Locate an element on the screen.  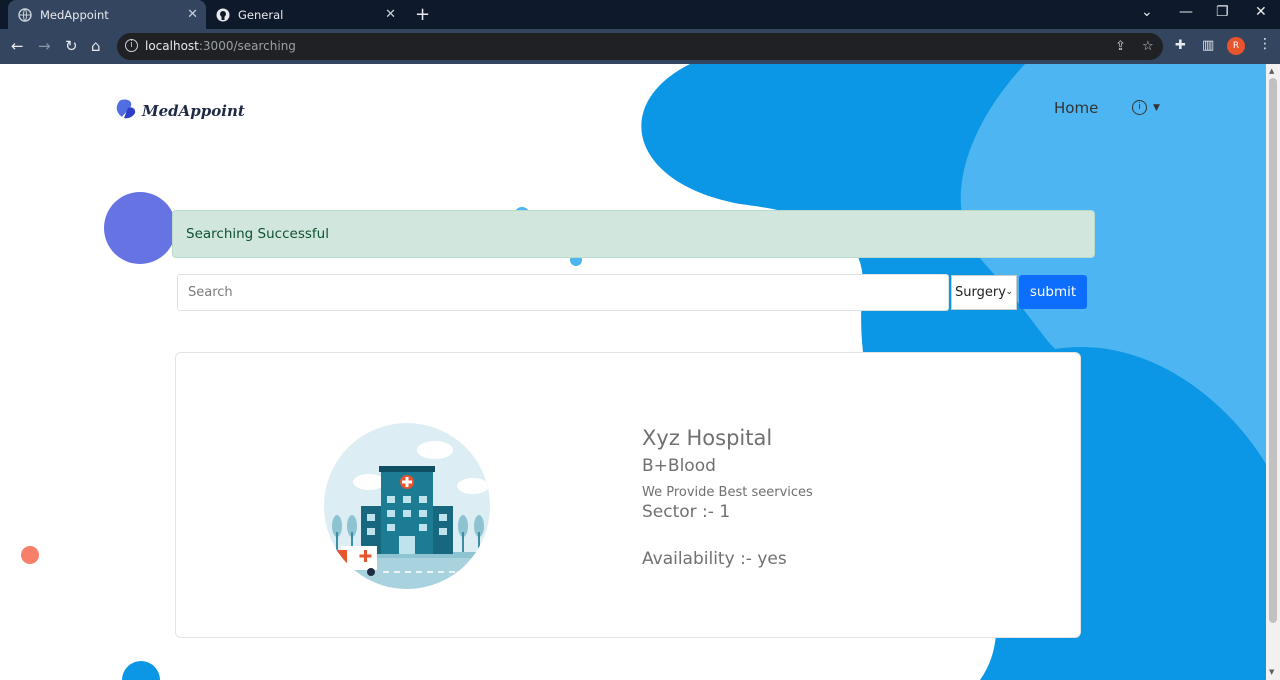
tab-title: MedAppoint is located at coordinates (74, 14).